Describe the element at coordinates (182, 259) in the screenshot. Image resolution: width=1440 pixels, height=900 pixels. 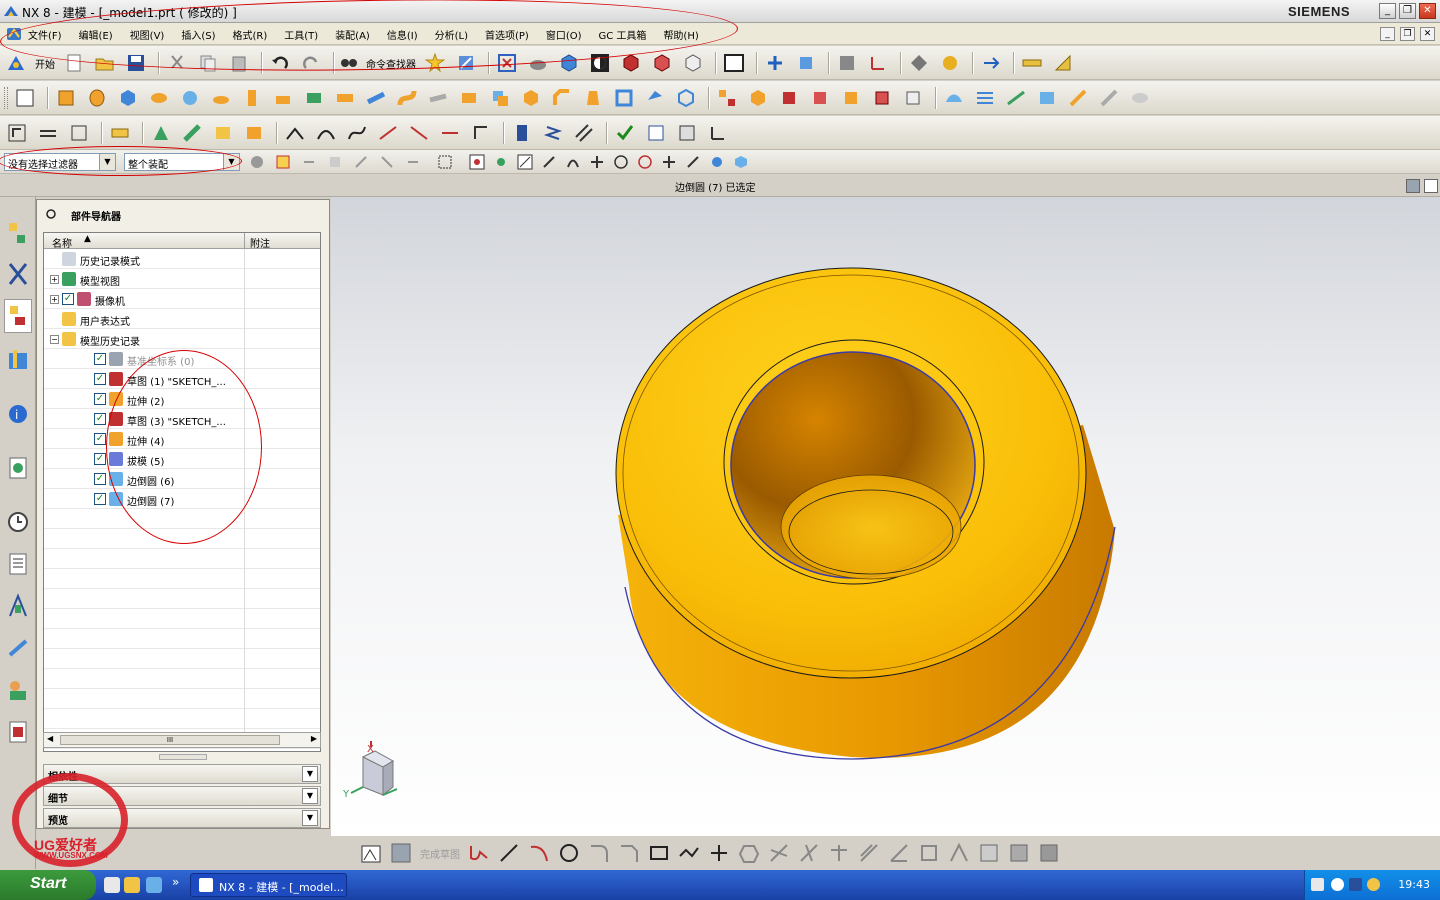
I see `tree-row: 历史记录模式` at that location.